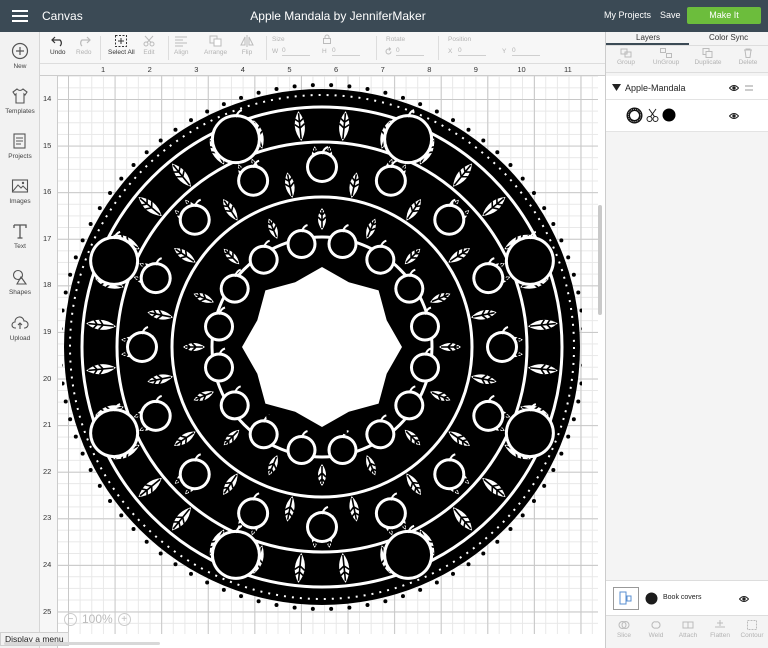 The width and height of the screenshot is (768, 648). Describe the element at coordinates (181, 52) in the screenshot. I see `align-label: Align` at that location.